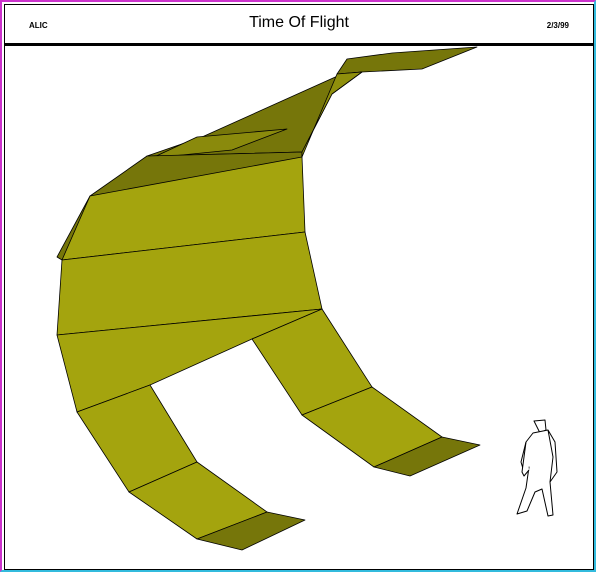 This screenshot has height=572, width=596. I want to click on top-strip, so click(407, 60).